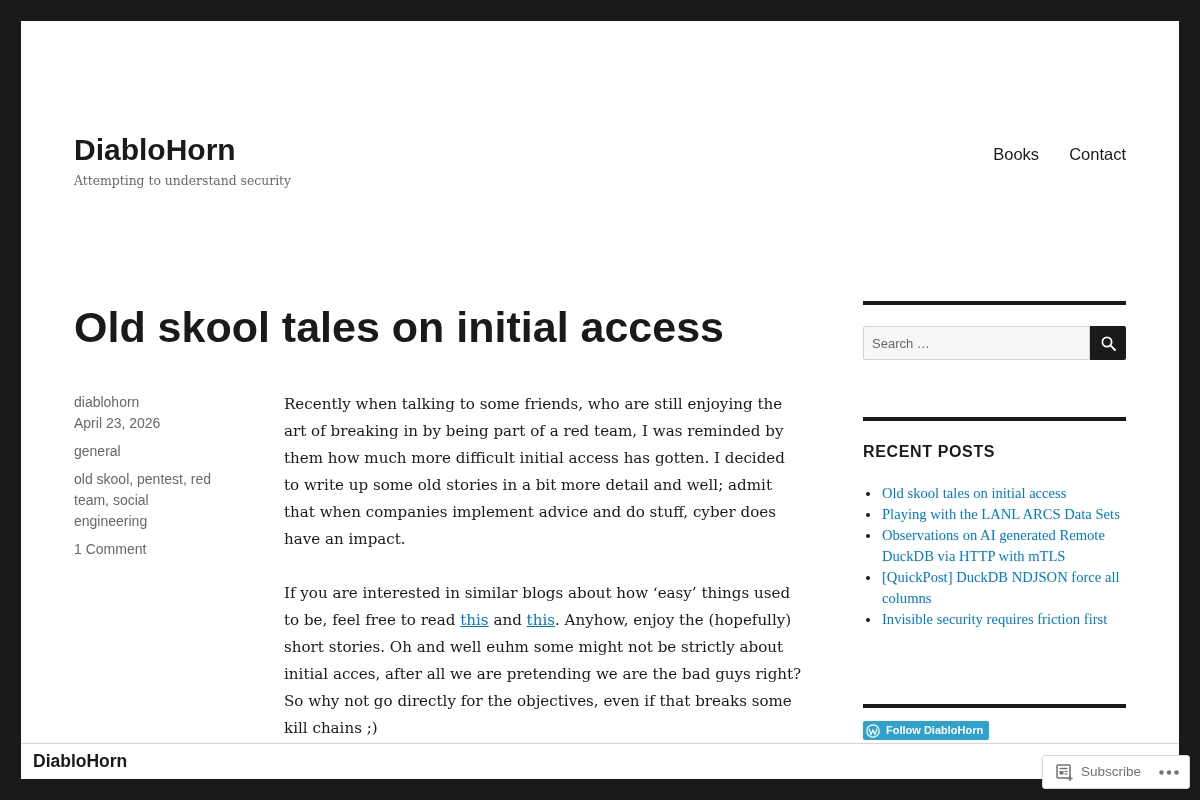 The height and width of the screenshot is (800, 1200). Describe the element at coordinates (400, 327) in the screenshot. I see `post-title: Old skool tales on initial access` at that location.